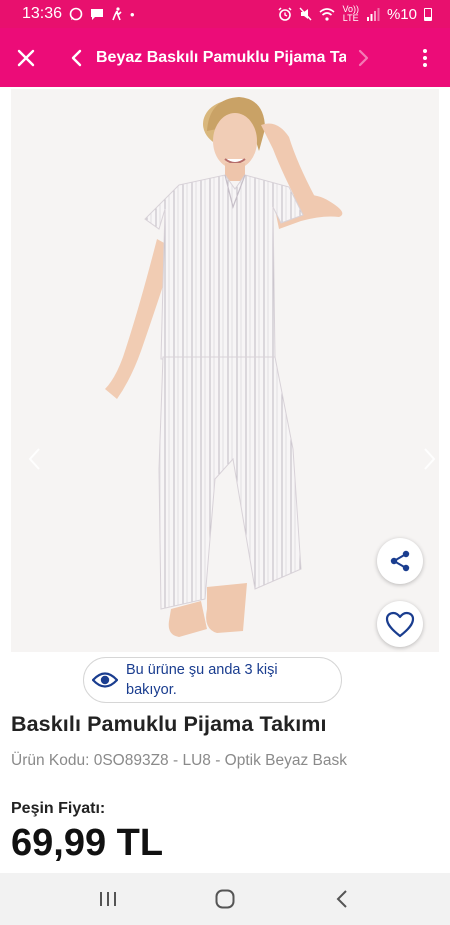 Image resolution: width=450 pixels, height=925 pixels. I want to click on back-button, so click(76, 57).